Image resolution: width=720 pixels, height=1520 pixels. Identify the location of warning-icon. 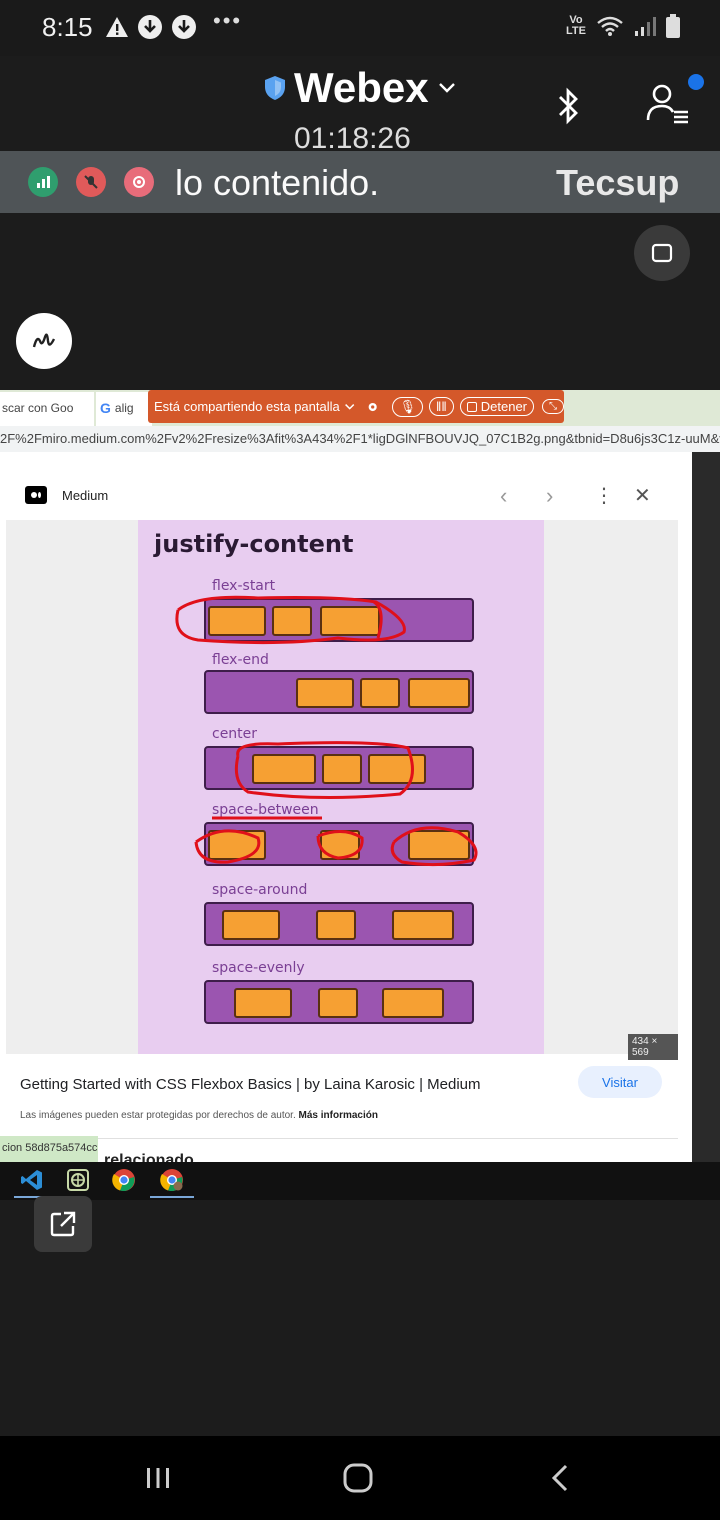
(117, 27).